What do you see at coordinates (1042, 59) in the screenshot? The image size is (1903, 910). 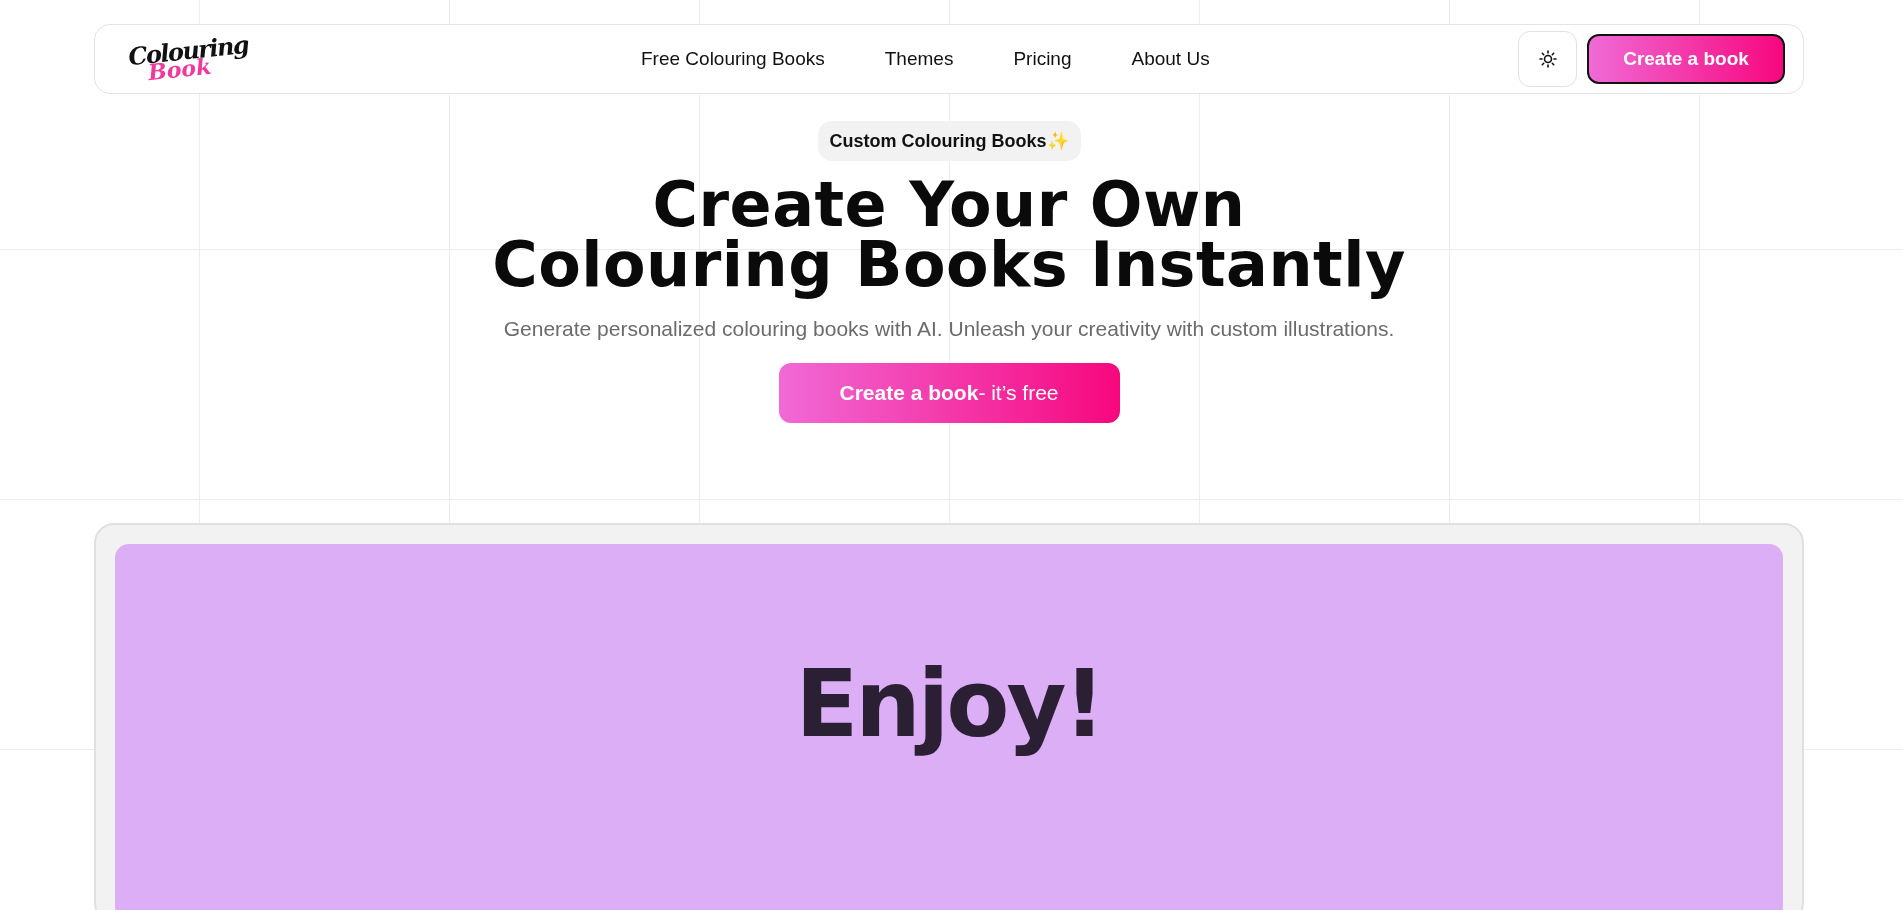 I see `nav-link: Pricing` at bounding box center [1042, 59].